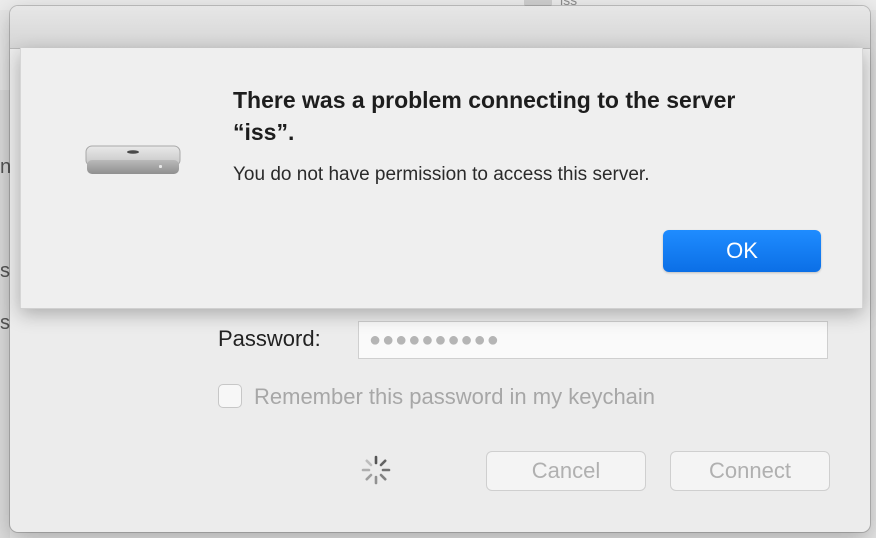 This screenshot has width=876, height=538. Describe the element at coordinates (440, 27) in the screenshot. I see `dialog-titlebar` at that location.